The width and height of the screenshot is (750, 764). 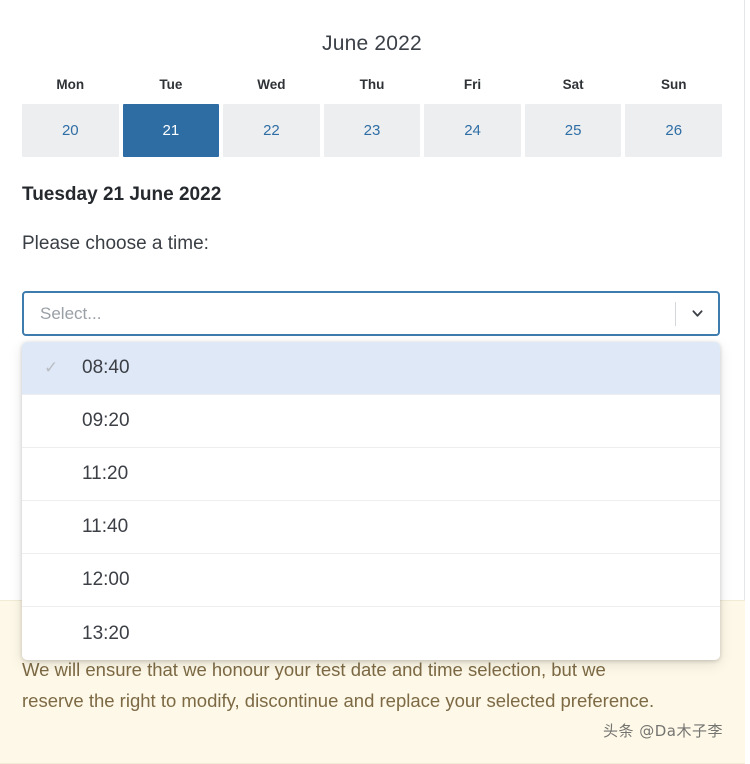 What do you see at coordinates (70, 84) in the screenshot?
I see `calendar-dayname-mon: Mon` at bounding box center [70, 84].